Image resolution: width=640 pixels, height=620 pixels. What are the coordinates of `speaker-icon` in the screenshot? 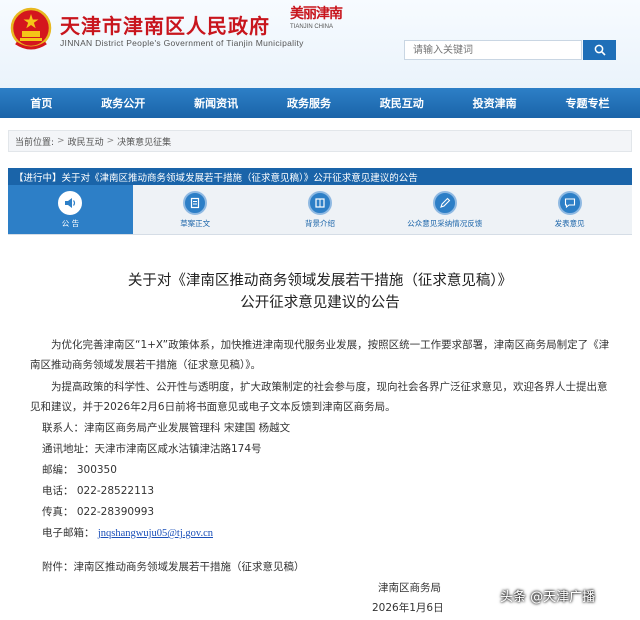 It's located at (70, 202).